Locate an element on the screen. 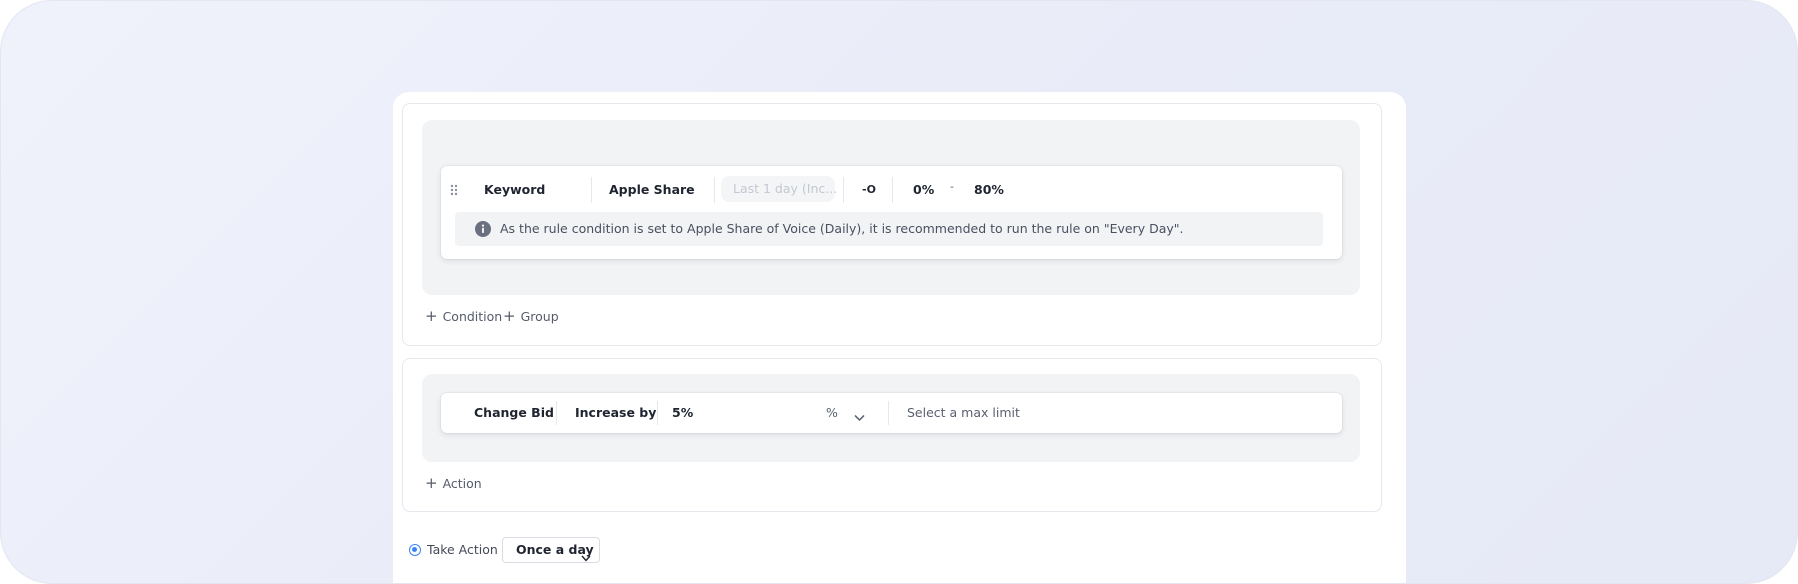  action-amount-input: 5% is located at coordinates (682, 413).